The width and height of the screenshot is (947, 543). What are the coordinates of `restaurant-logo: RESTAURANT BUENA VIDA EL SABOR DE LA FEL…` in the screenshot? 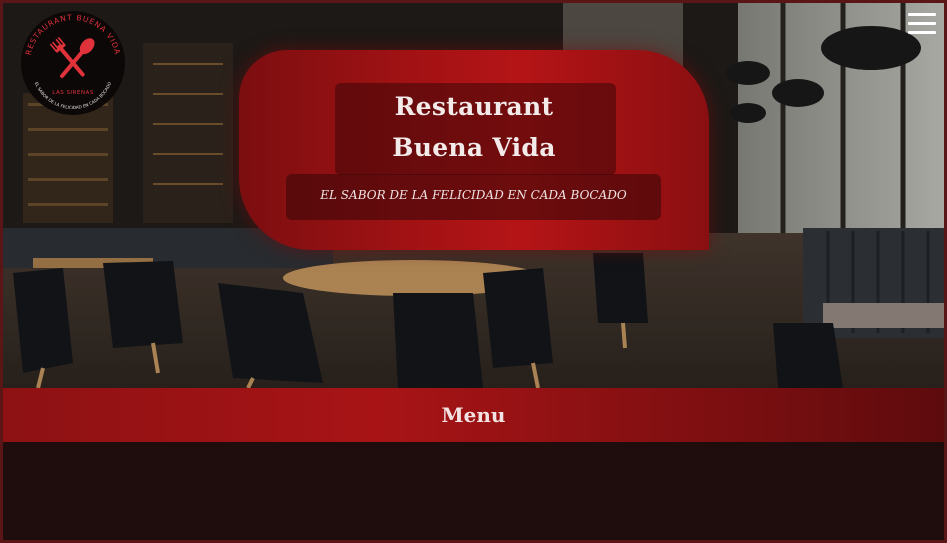 It's located at (73, 63).